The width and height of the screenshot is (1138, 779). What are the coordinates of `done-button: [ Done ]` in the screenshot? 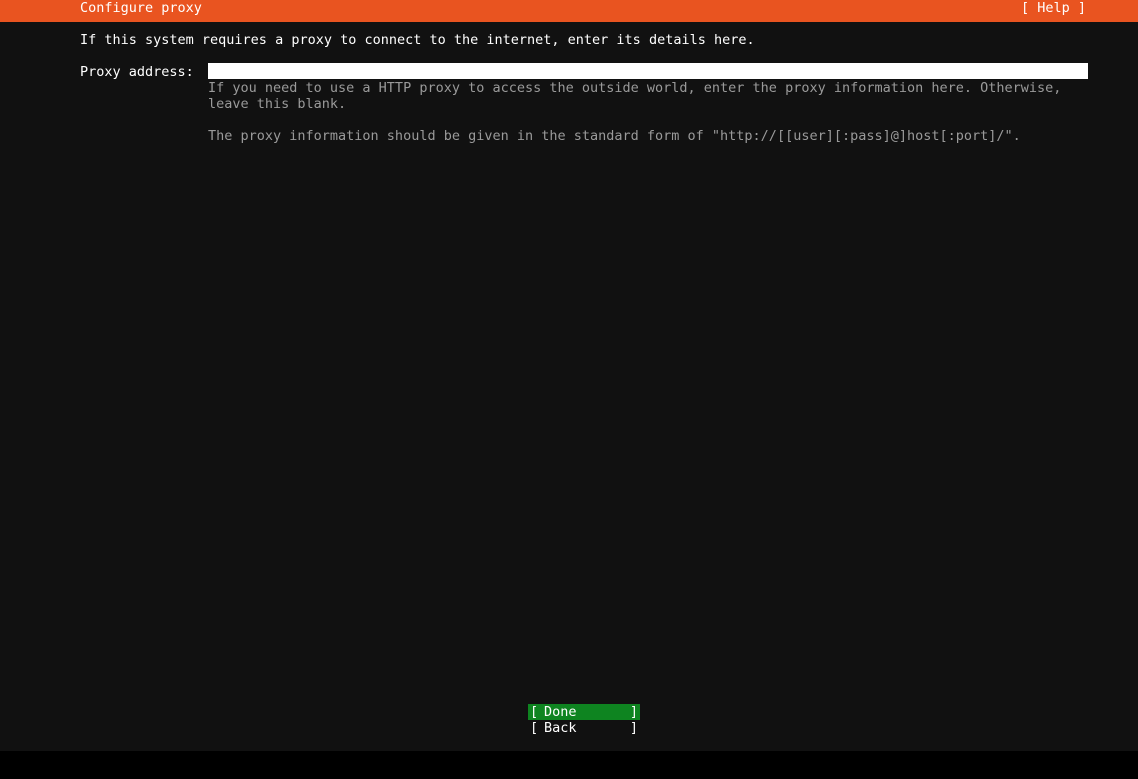 It's located at (584, 712).